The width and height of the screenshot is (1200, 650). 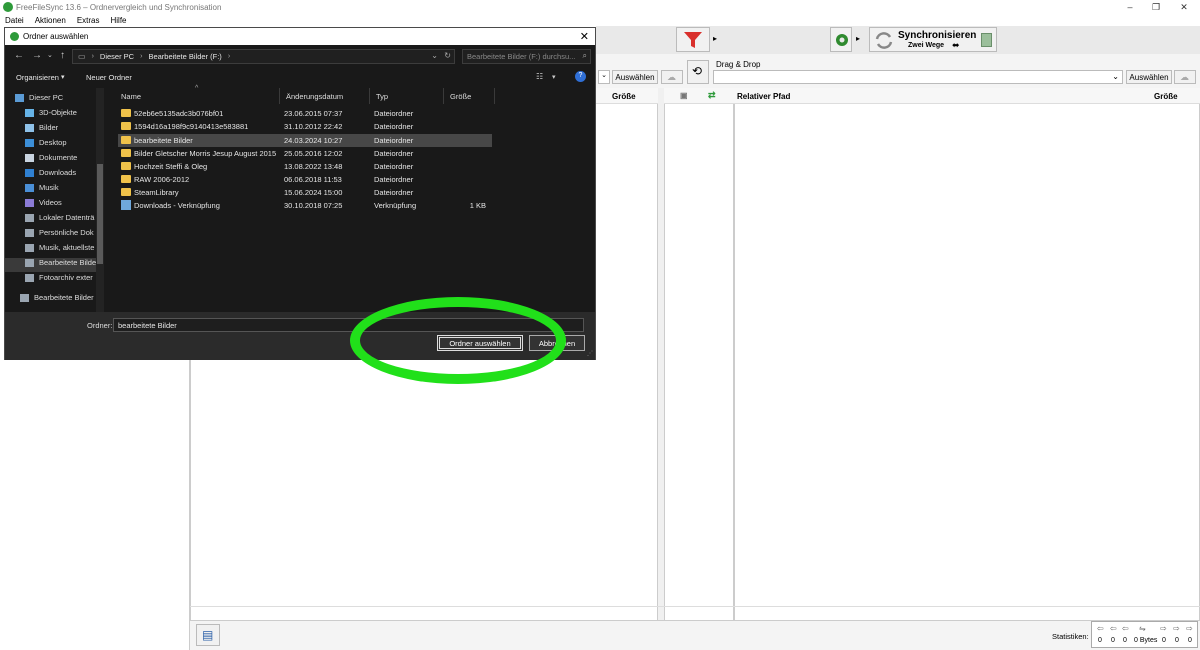 I want to click on menu-bar: Datei Aktionen Extras Hilfe, so click(x=600, y=20).